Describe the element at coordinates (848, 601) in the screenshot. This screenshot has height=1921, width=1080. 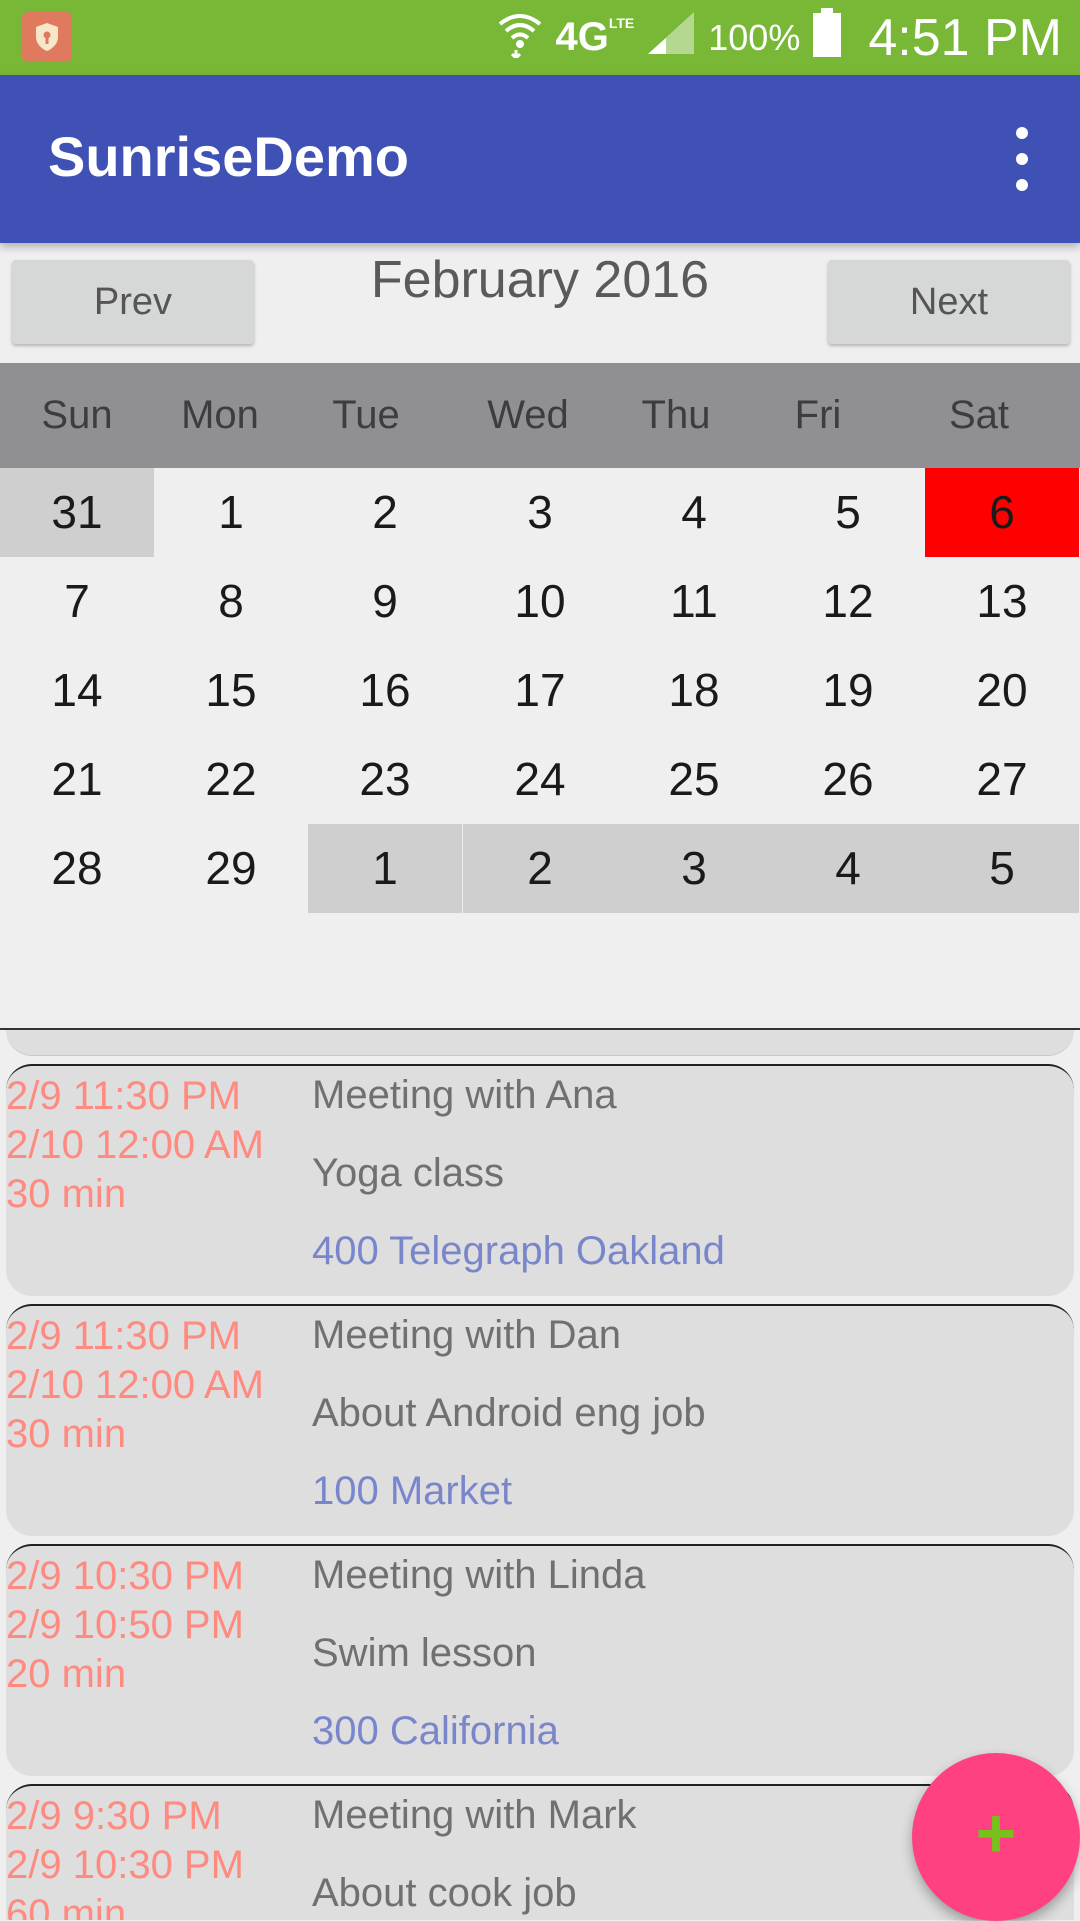
I see `day-cell: 12` at that location.